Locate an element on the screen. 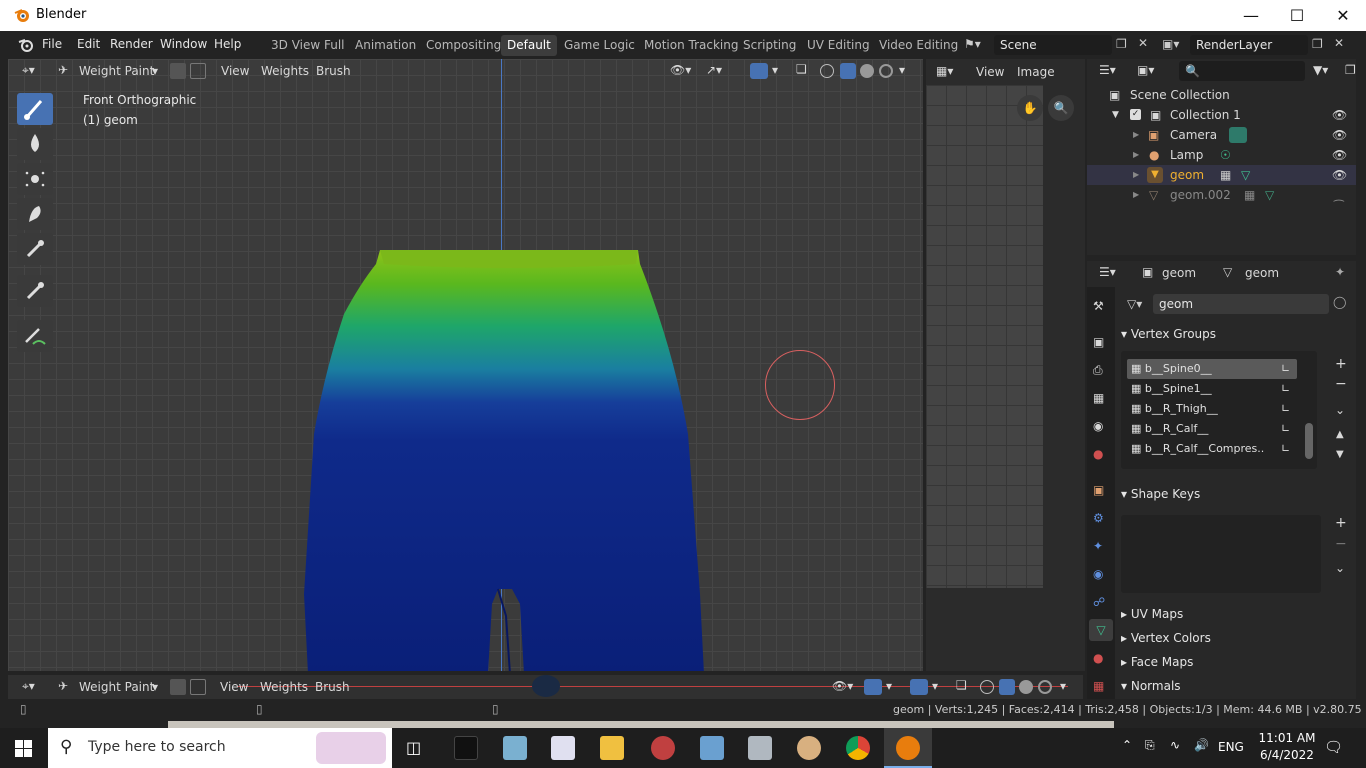  taskbar-search-box: ⚲ Type here to search is located at coordinates (220, 748).